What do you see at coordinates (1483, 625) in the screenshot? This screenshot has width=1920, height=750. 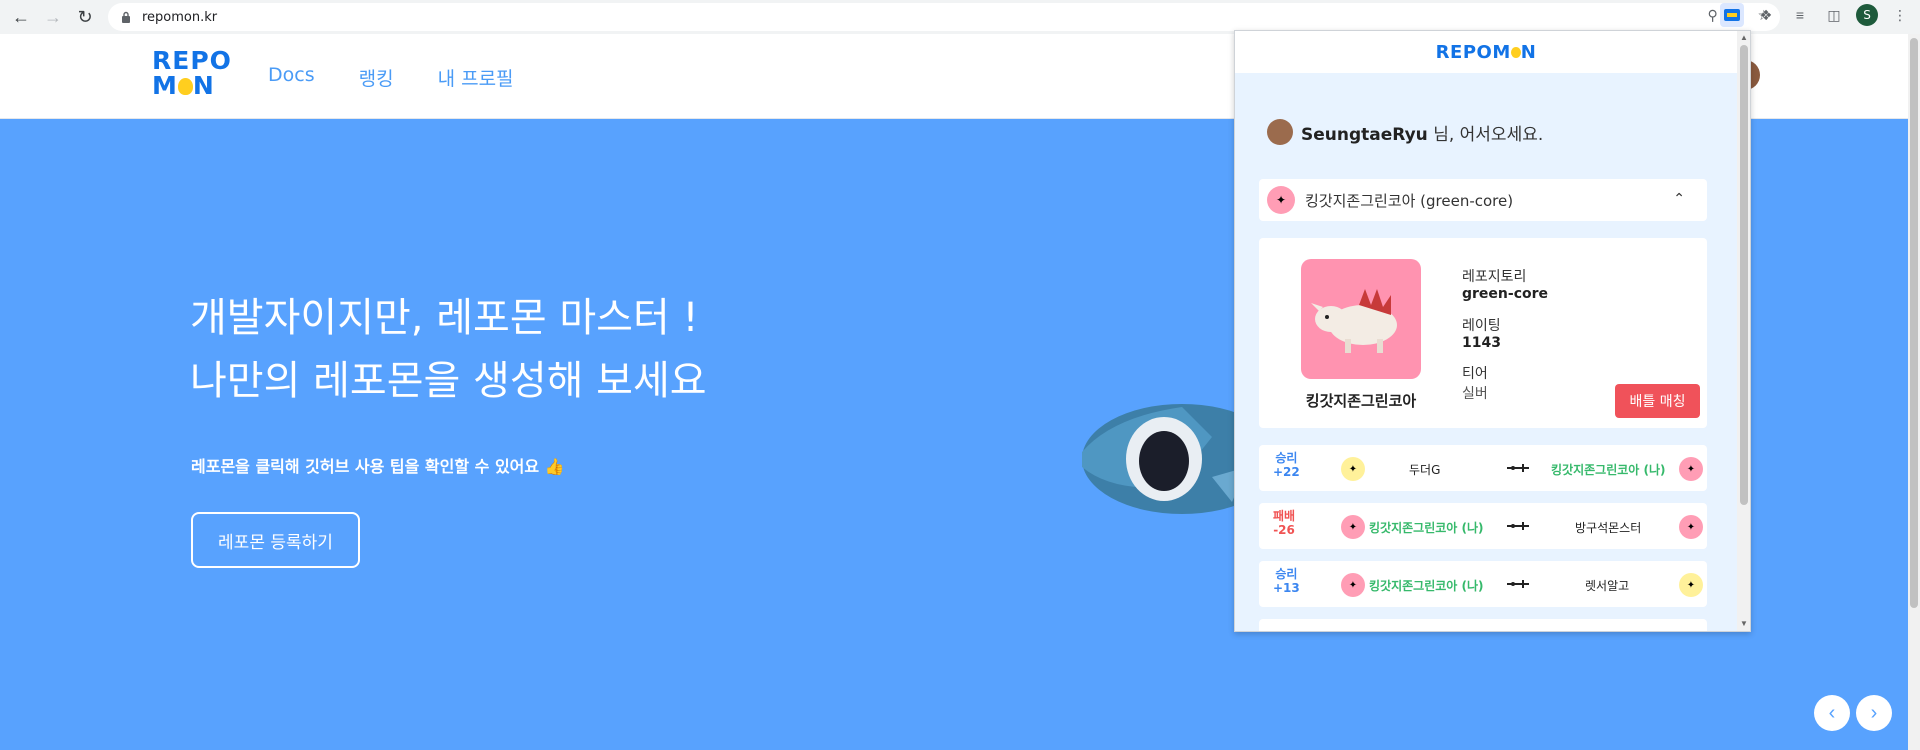 I see `match-history-item` at bounding box center [1483, 625].